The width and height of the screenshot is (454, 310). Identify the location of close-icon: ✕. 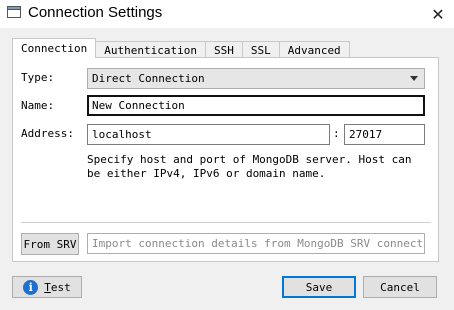
(438, 14).